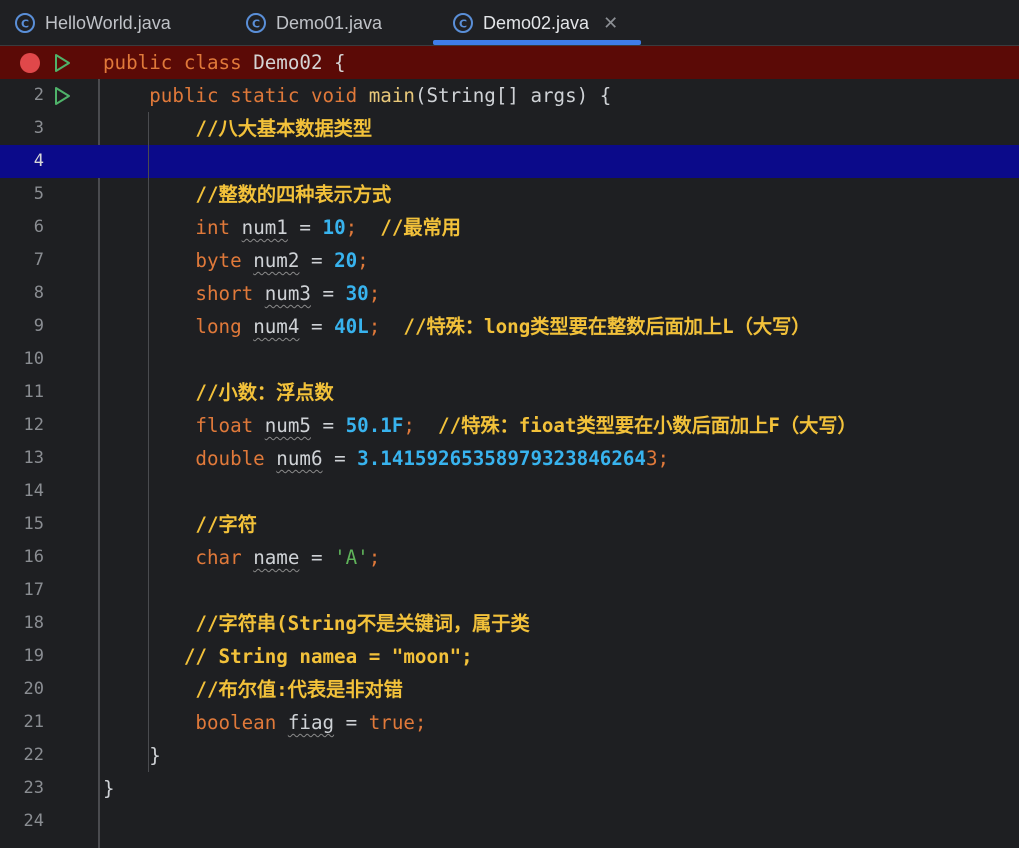 The height and width of the screenshot is (848, 1019). I want to click on tab-helloworld: C HelloWorld.java, so click(92, 23).